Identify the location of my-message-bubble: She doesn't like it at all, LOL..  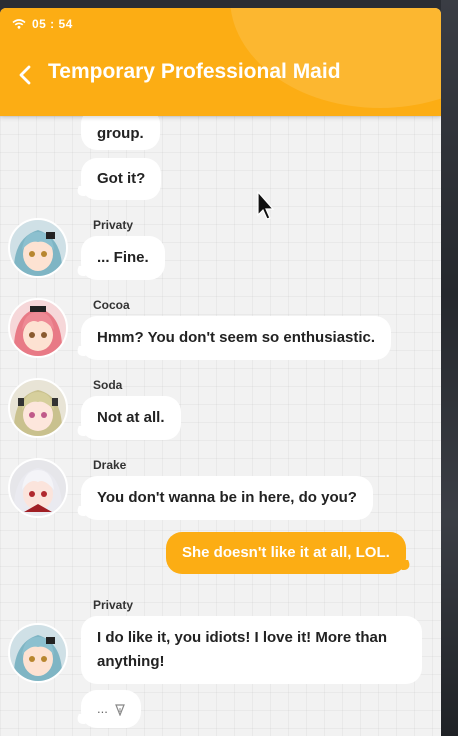
(286, 553).